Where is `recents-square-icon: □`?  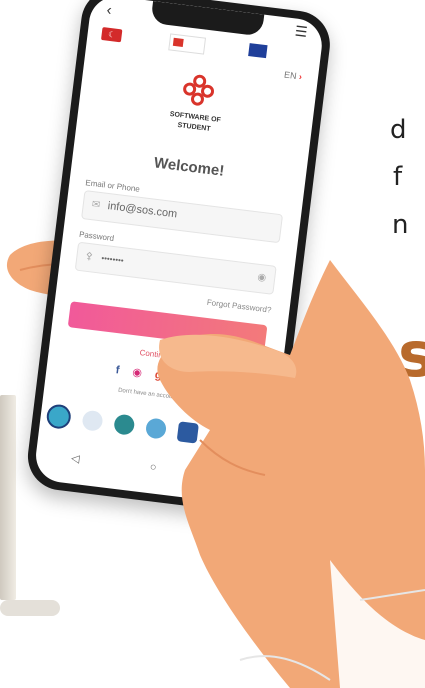 recents-square-icon: □ is located at coordinates (230, 477).